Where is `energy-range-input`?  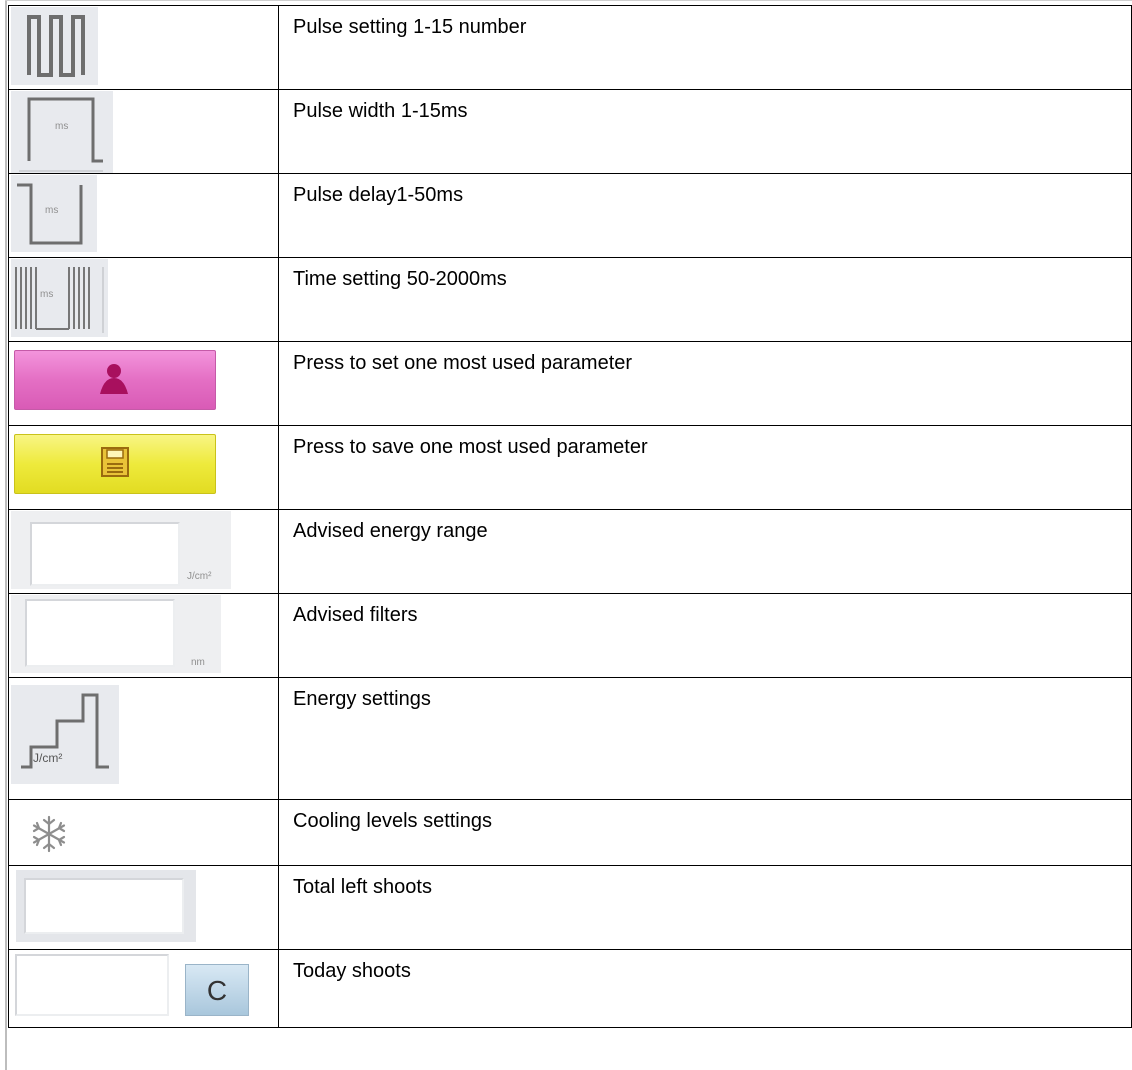 energy-range-input is located at coordinates (105, 554).